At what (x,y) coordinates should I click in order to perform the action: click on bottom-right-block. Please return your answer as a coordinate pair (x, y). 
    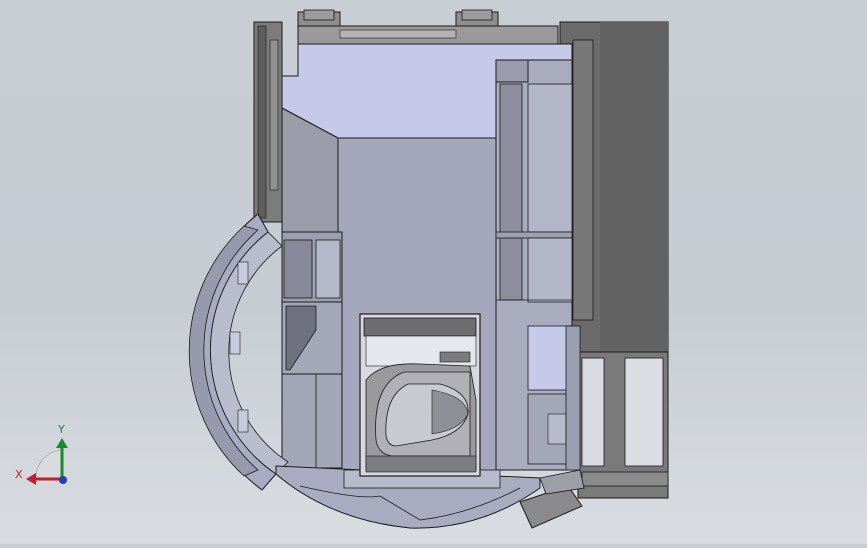
    Looking at the image, I should click on (623, 425).